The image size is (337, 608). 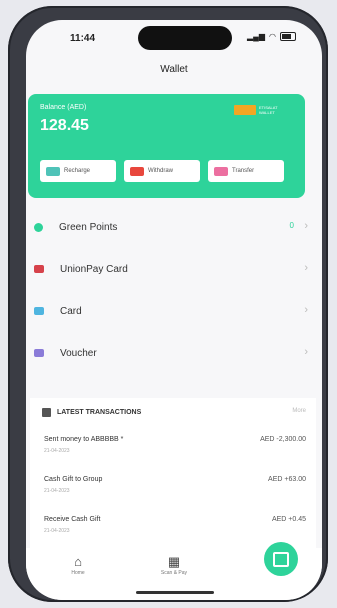 What do you see at coordinates (288, 36) in the screenshot?
I see `battery-icon` at bounding box center [288, 36].